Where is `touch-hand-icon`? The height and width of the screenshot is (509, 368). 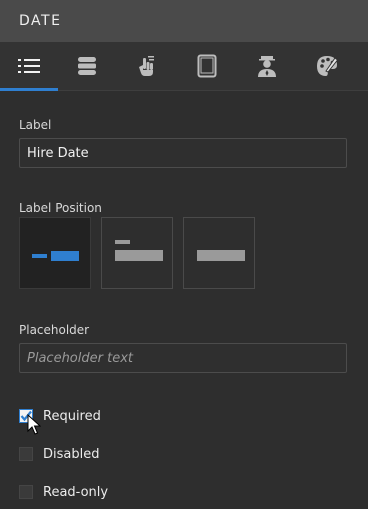 touch-hand-icon is located at coordinates (146, 66).